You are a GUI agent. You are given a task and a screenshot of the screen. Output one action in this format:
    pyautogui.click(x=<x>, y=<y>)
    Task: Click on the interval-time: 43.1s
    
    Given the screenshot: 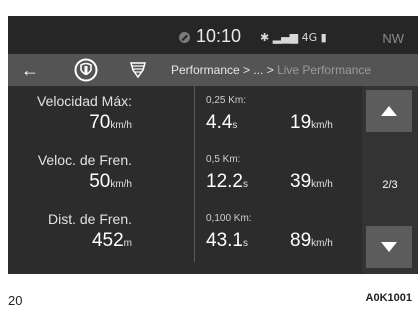 What is the action you would take?
    pyautogui.click(x=227, y=241)
    